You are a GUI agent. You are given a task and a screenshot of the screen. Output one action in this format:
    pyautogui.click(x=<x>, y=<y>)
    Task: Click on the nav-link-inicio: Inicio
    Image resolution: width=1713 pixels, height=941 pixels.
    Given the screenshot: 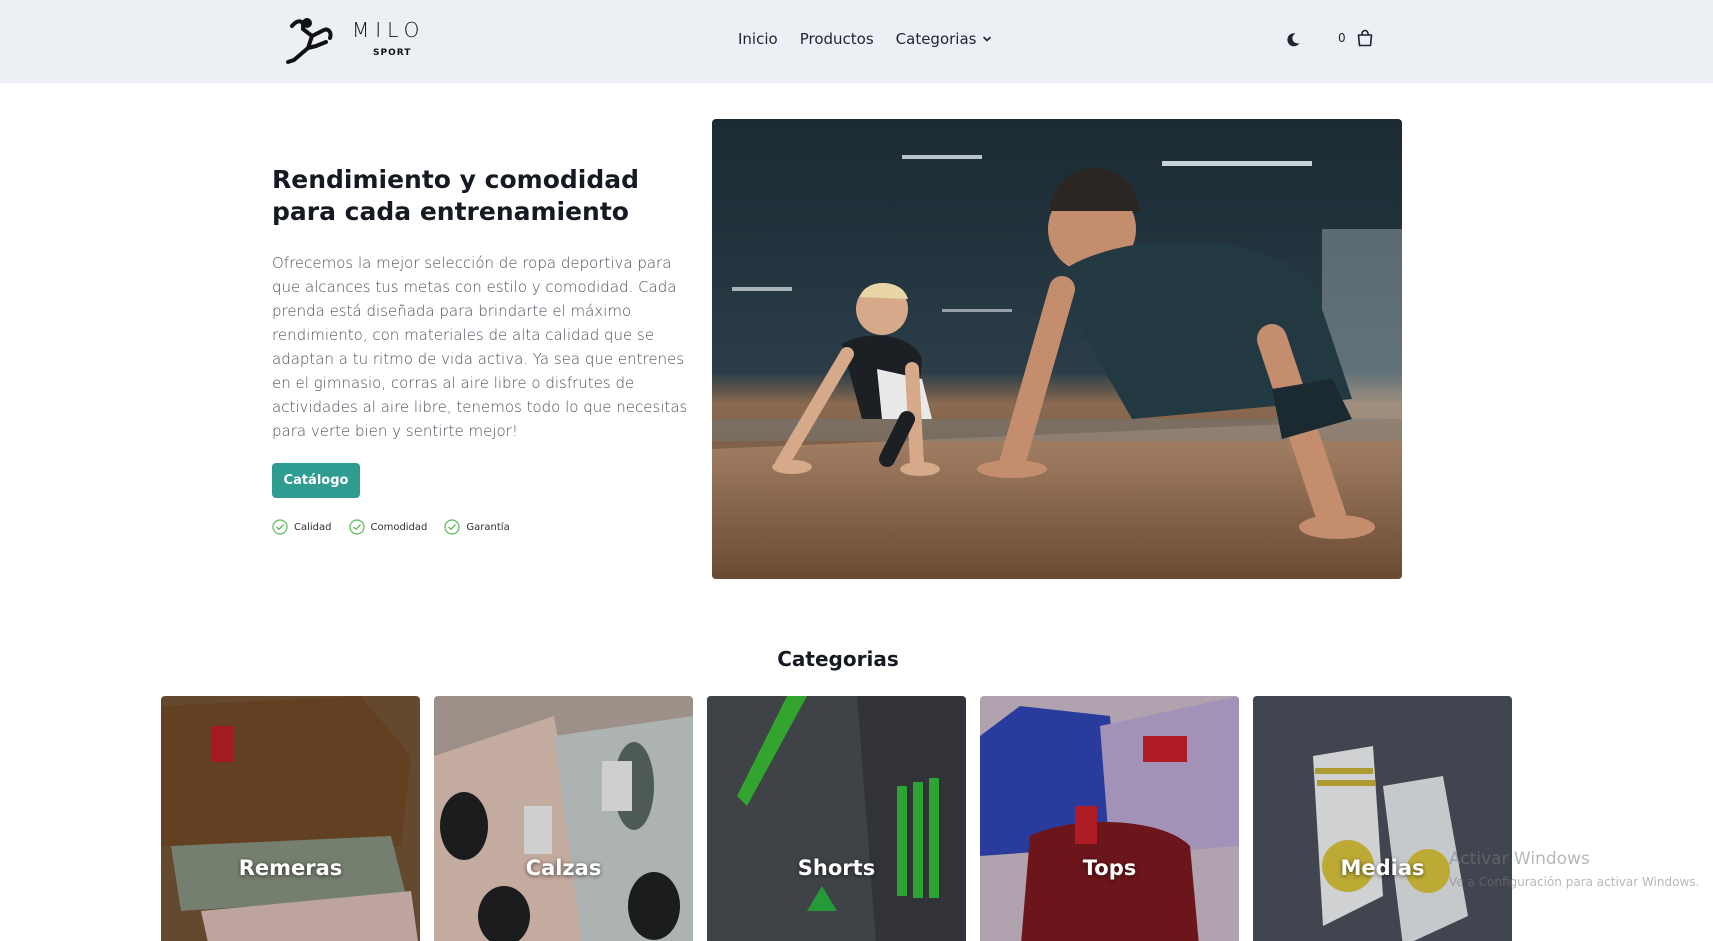 What is the action you would take?
    pyautogui.click(x=758, y=39)
    